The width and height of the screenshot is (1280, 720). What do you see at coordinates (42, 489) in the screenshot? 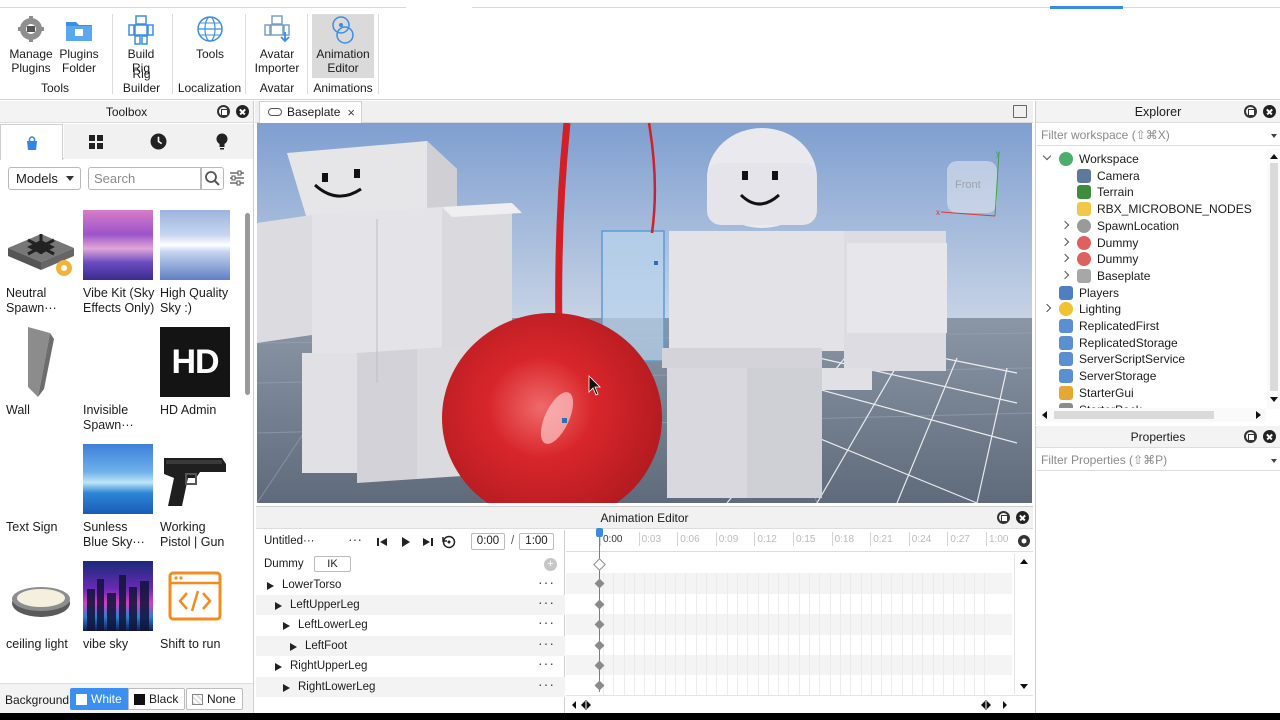
I see `toolbox-item: Text Sign` at bounding box center [42, 489].